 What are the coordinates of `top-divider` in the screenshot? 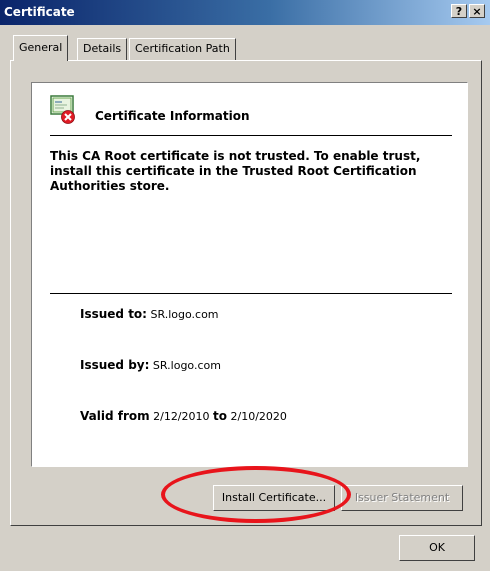 It's located at (251, 135).